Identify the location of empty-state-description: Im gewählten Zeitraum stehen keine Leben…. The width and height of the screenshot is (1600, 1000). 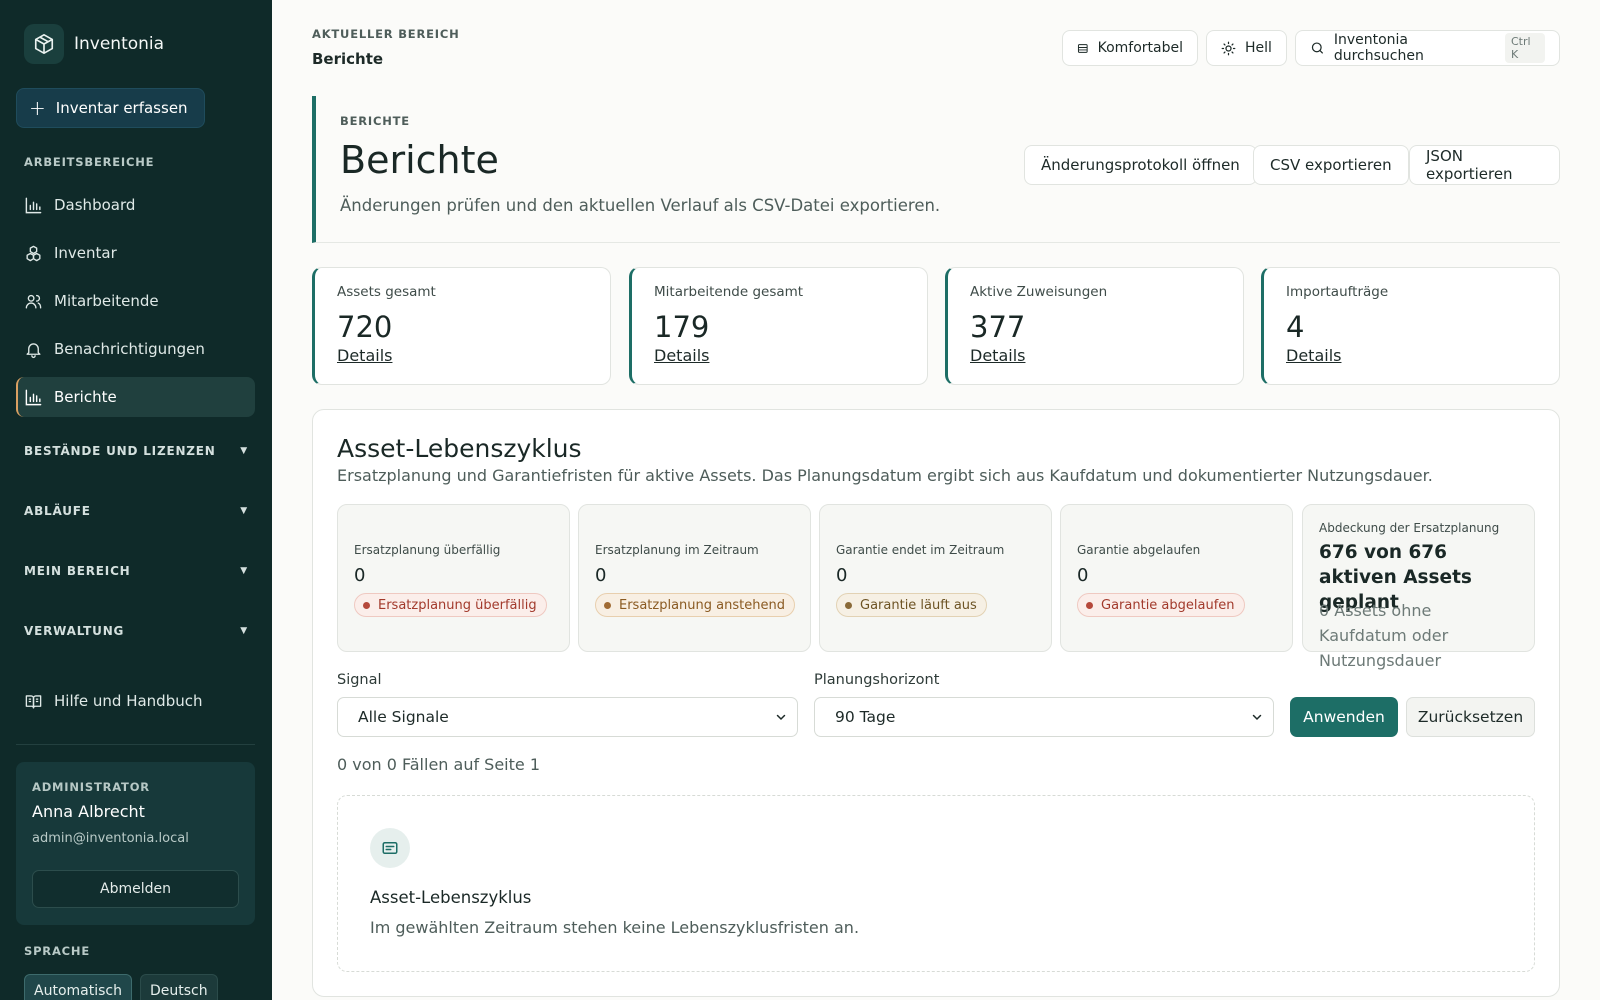
(615, 927).